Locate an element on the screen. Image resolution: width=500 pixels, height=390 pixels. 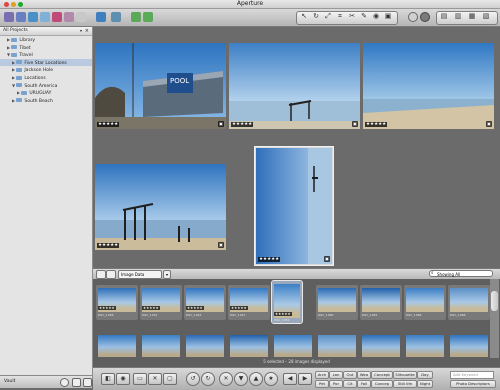
thumbnail: ★★★★★ DSC_1031 is located at coordinates (161, 302).